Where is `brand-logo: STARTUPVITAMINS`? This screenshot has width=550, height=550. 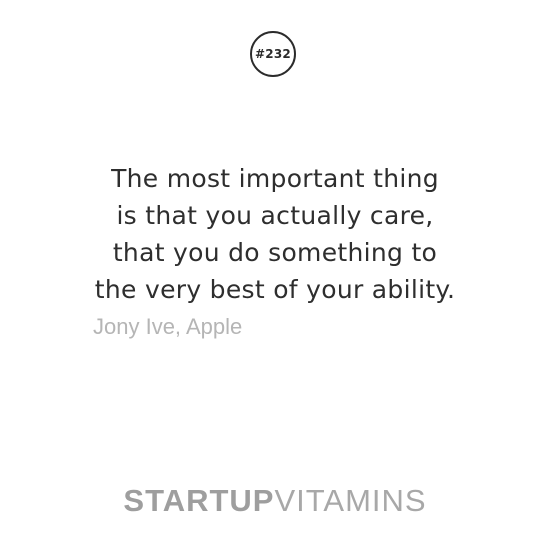 brand-logo: STARTUPVITAMINS is located at coordinates (275, 501).